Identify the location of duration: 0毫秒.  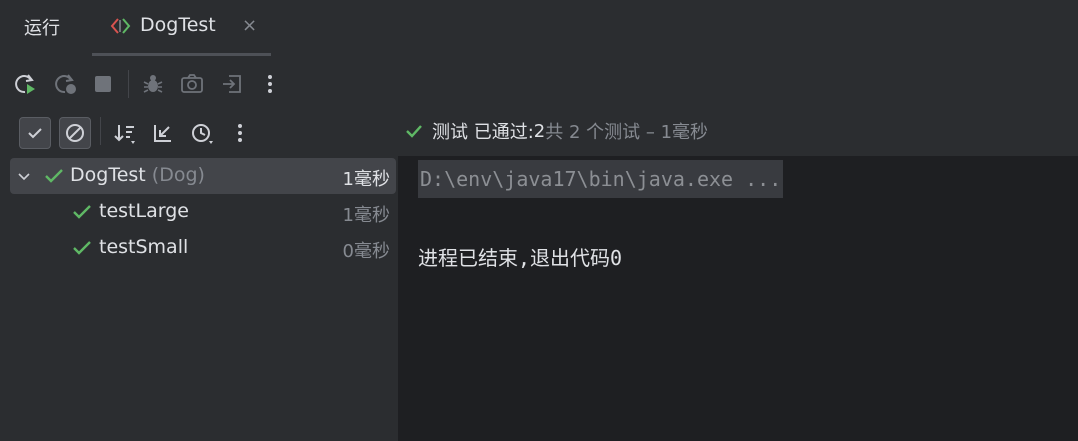
(366, 251).